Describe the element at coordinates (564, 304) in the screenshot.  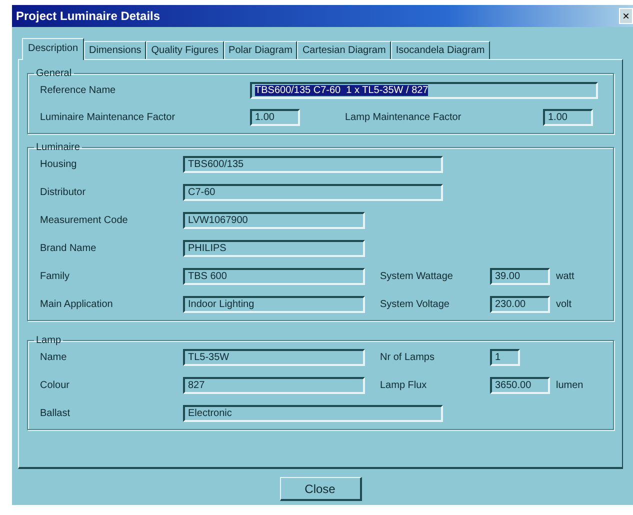
I see `unit-label: volt` at that location.